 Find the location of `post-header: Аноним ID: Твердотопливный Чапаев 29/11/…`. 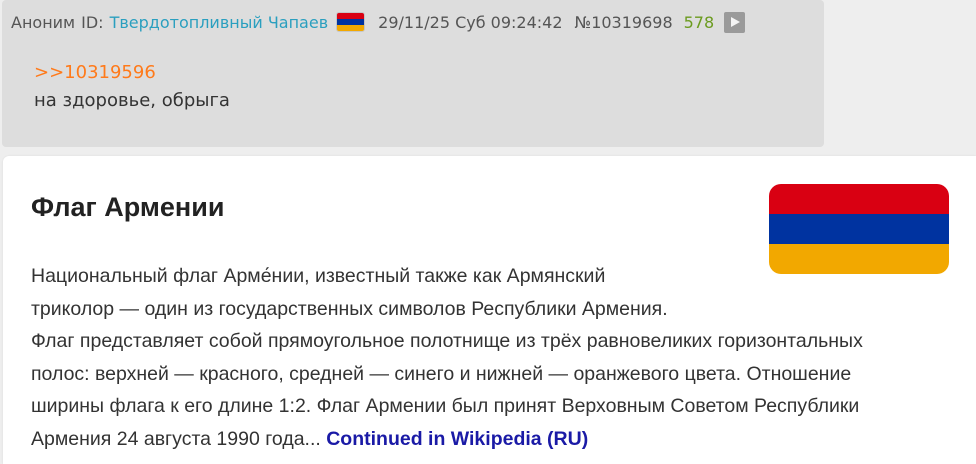

post-header: Аноним ID: Твердотопливный Чапаев 29/11/… is located at coordinates (378, 22).